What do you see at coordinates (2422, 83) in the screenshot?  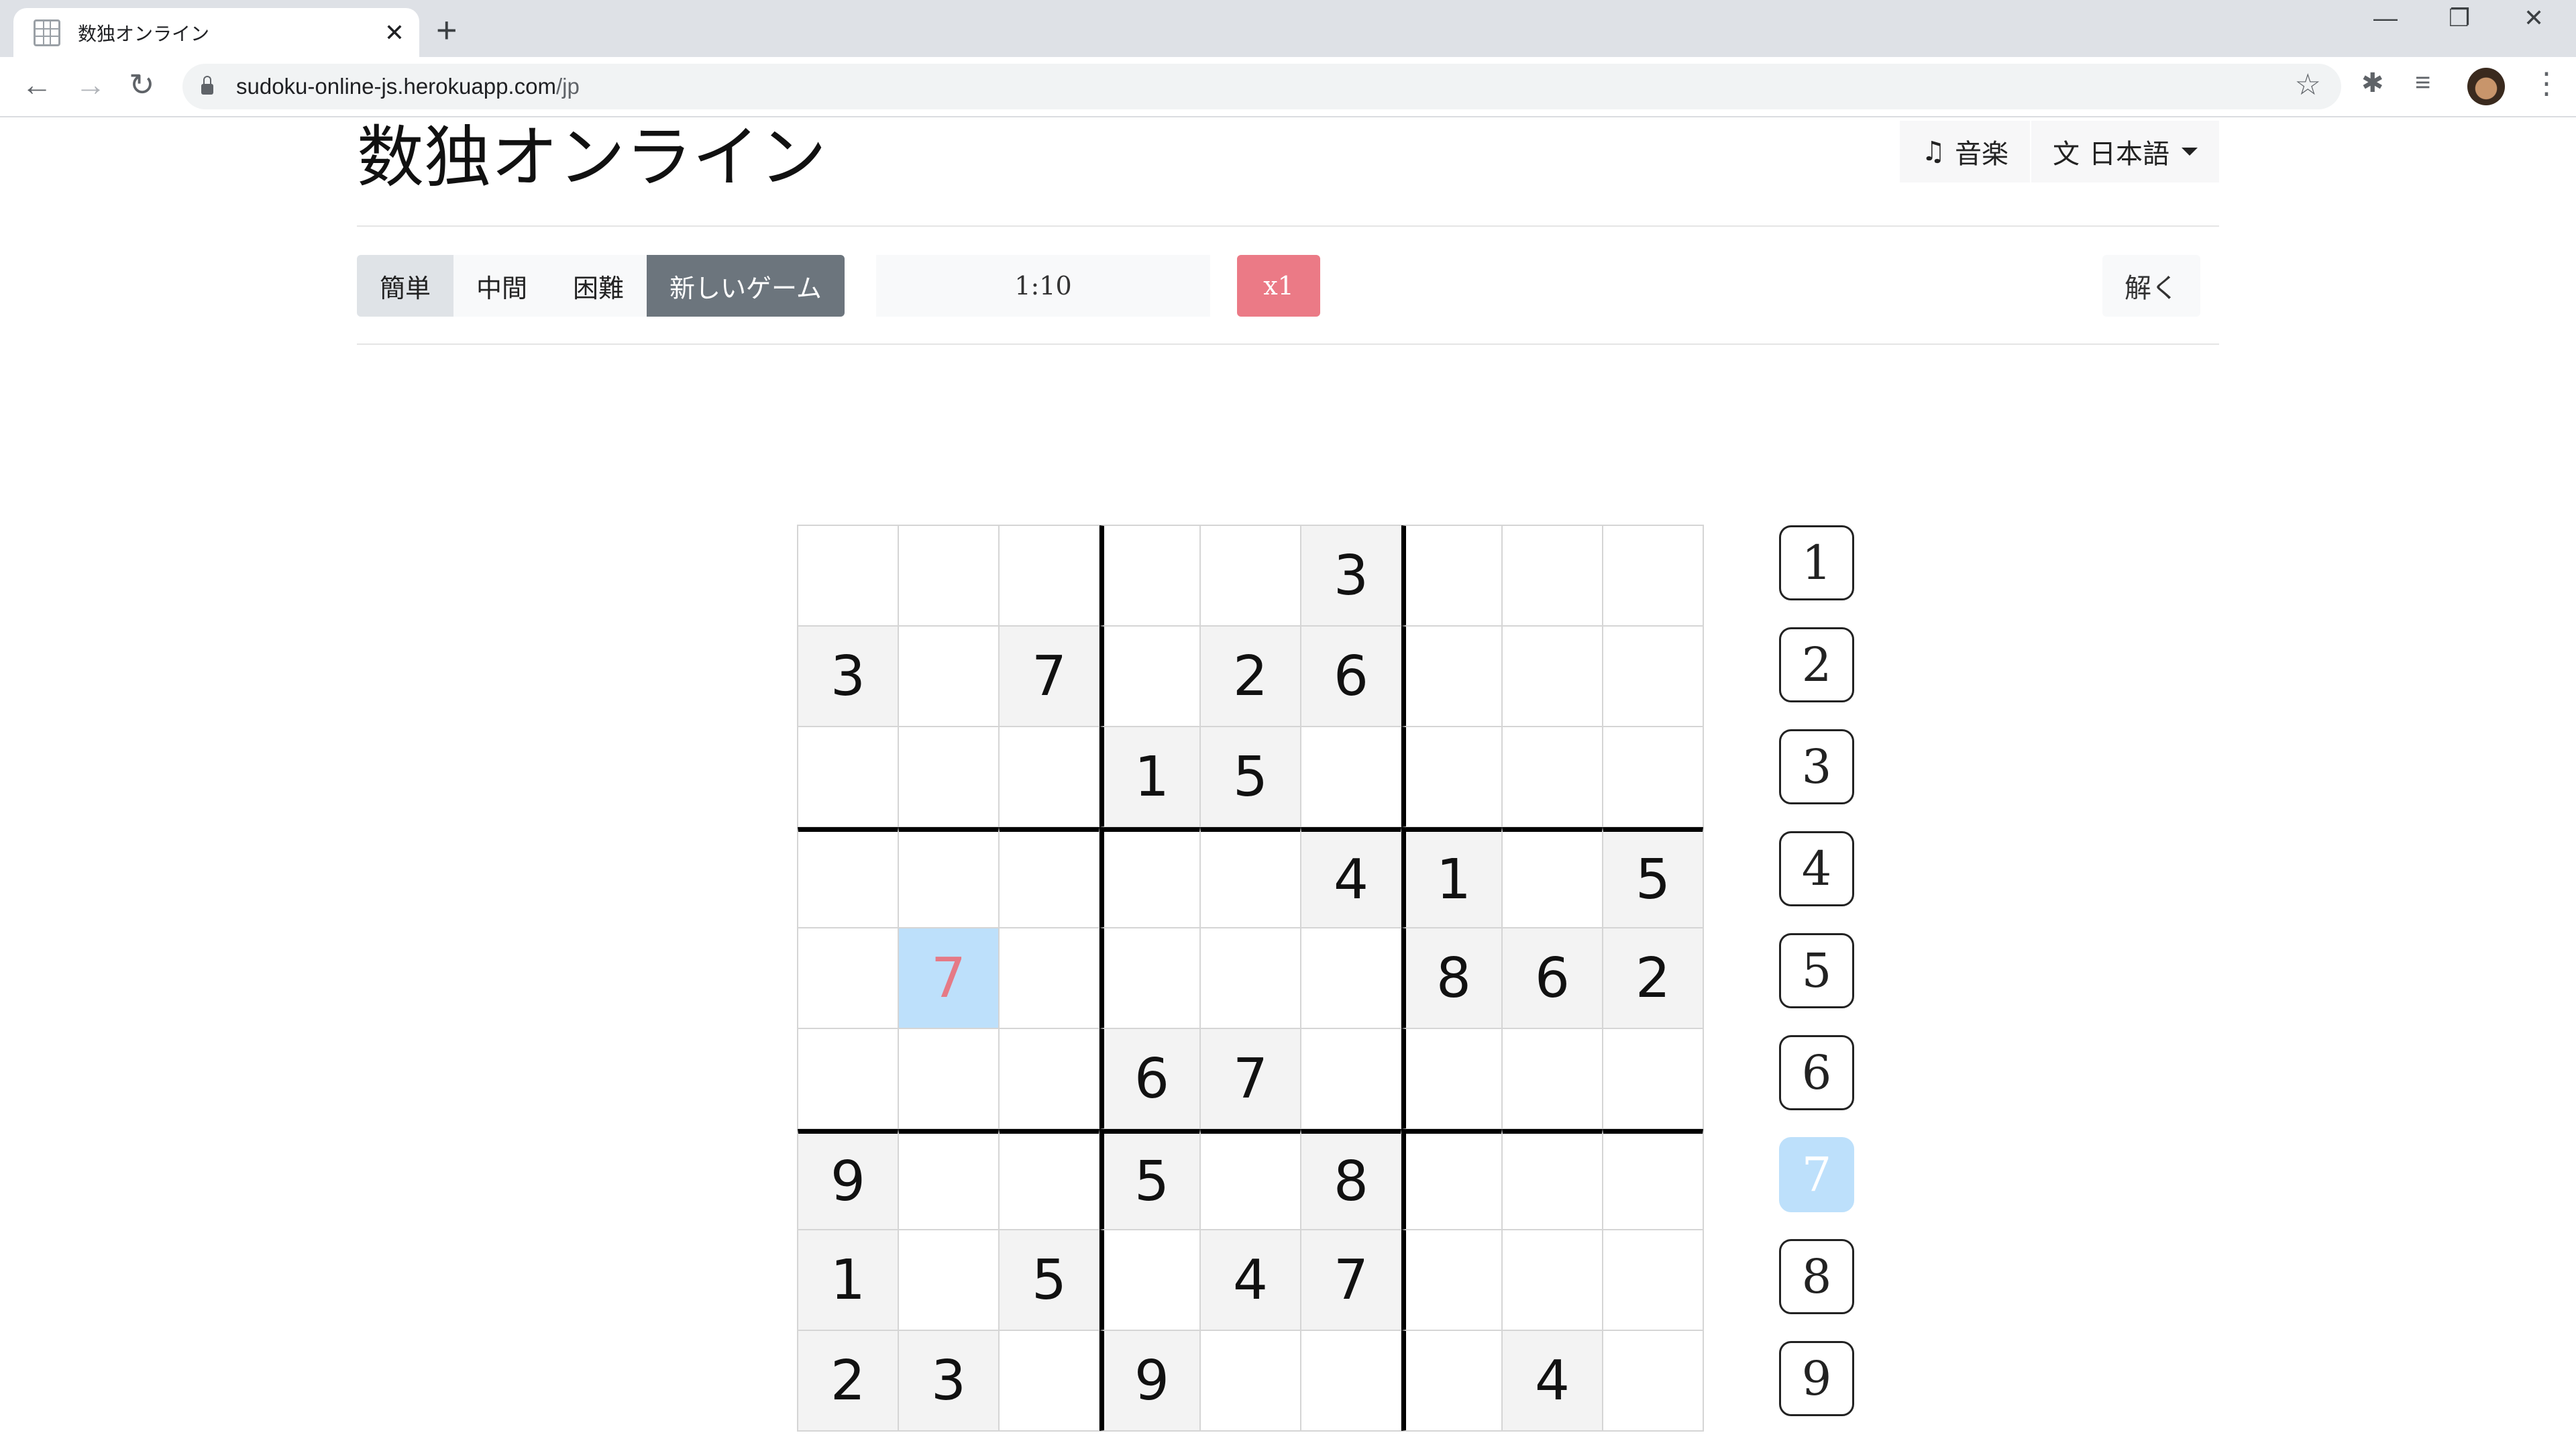 I see `media-queue-icon: ≡` at bounding box center [2422, 83].